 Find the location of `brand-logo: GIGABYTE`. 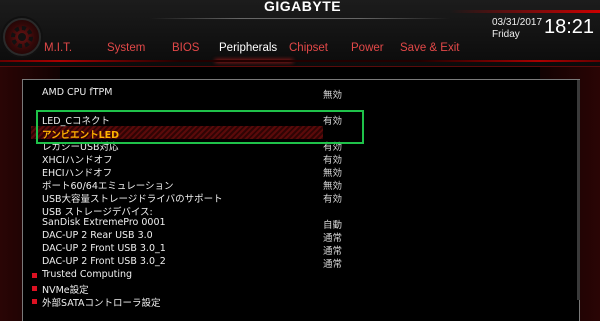

brand-logo: GIGABYTE is located at coordinates (303, 7).